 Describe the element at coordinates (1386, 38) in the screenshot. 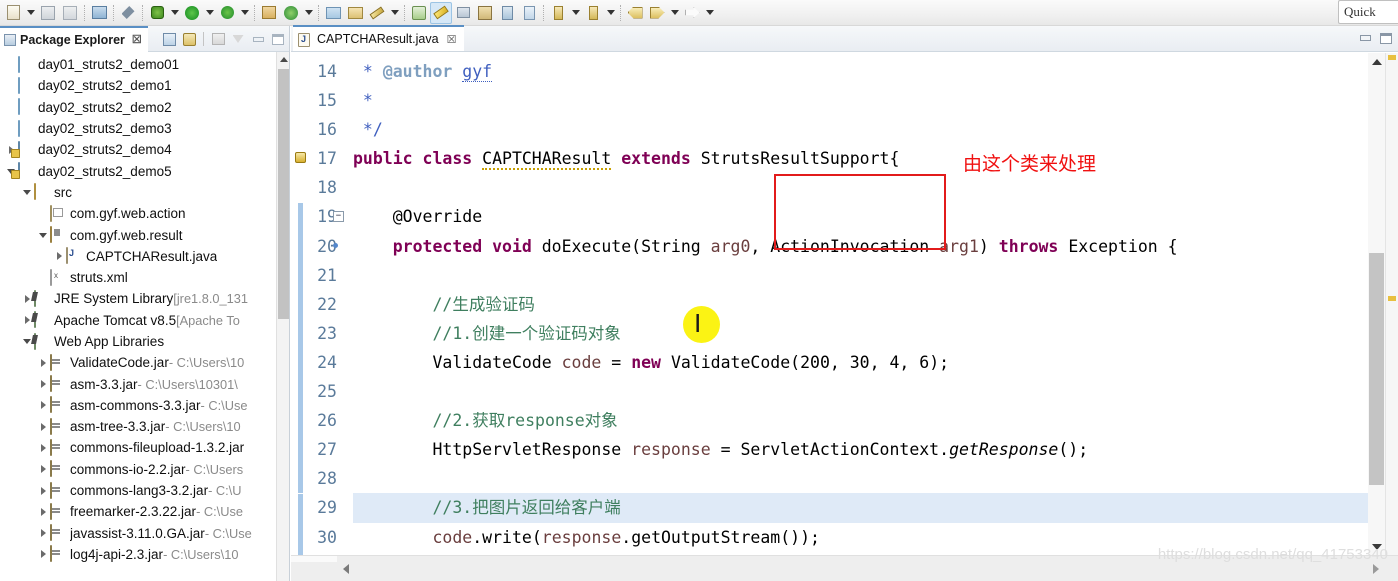

I see `maximize-icon` at that location.